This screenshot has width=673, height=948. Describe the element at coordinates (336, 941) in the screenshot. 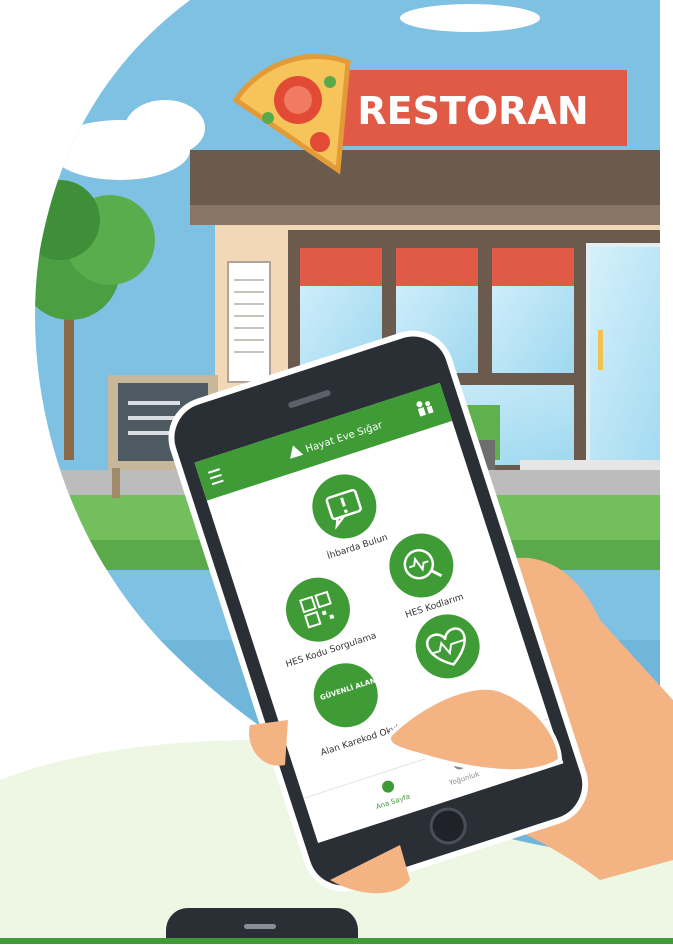

I see `bottom-bar` at that location.